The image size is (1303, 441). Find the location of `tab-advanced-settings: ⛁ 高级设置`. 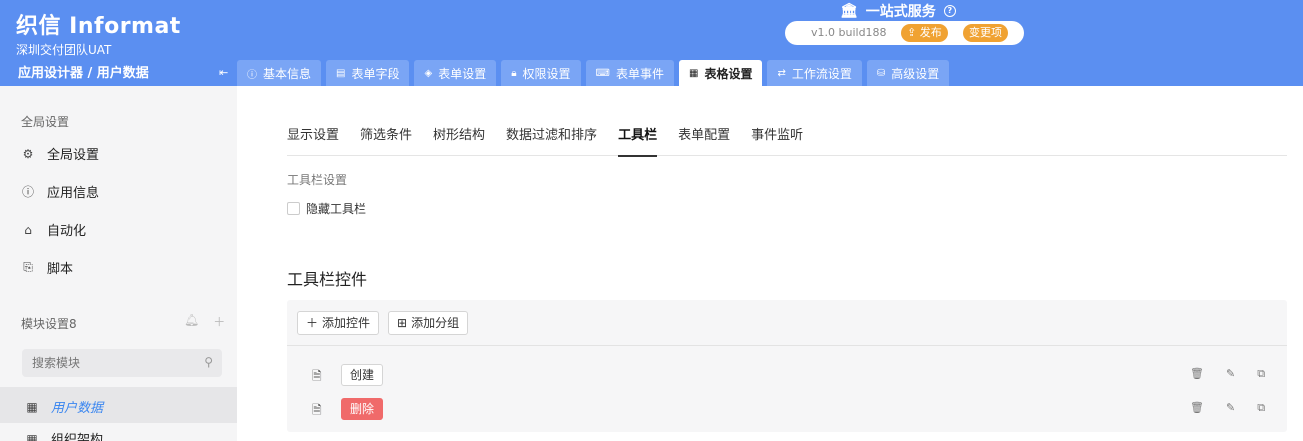

tab-advanced-settings: ⛁ 高级设置 is located at coordinates (908, 73).